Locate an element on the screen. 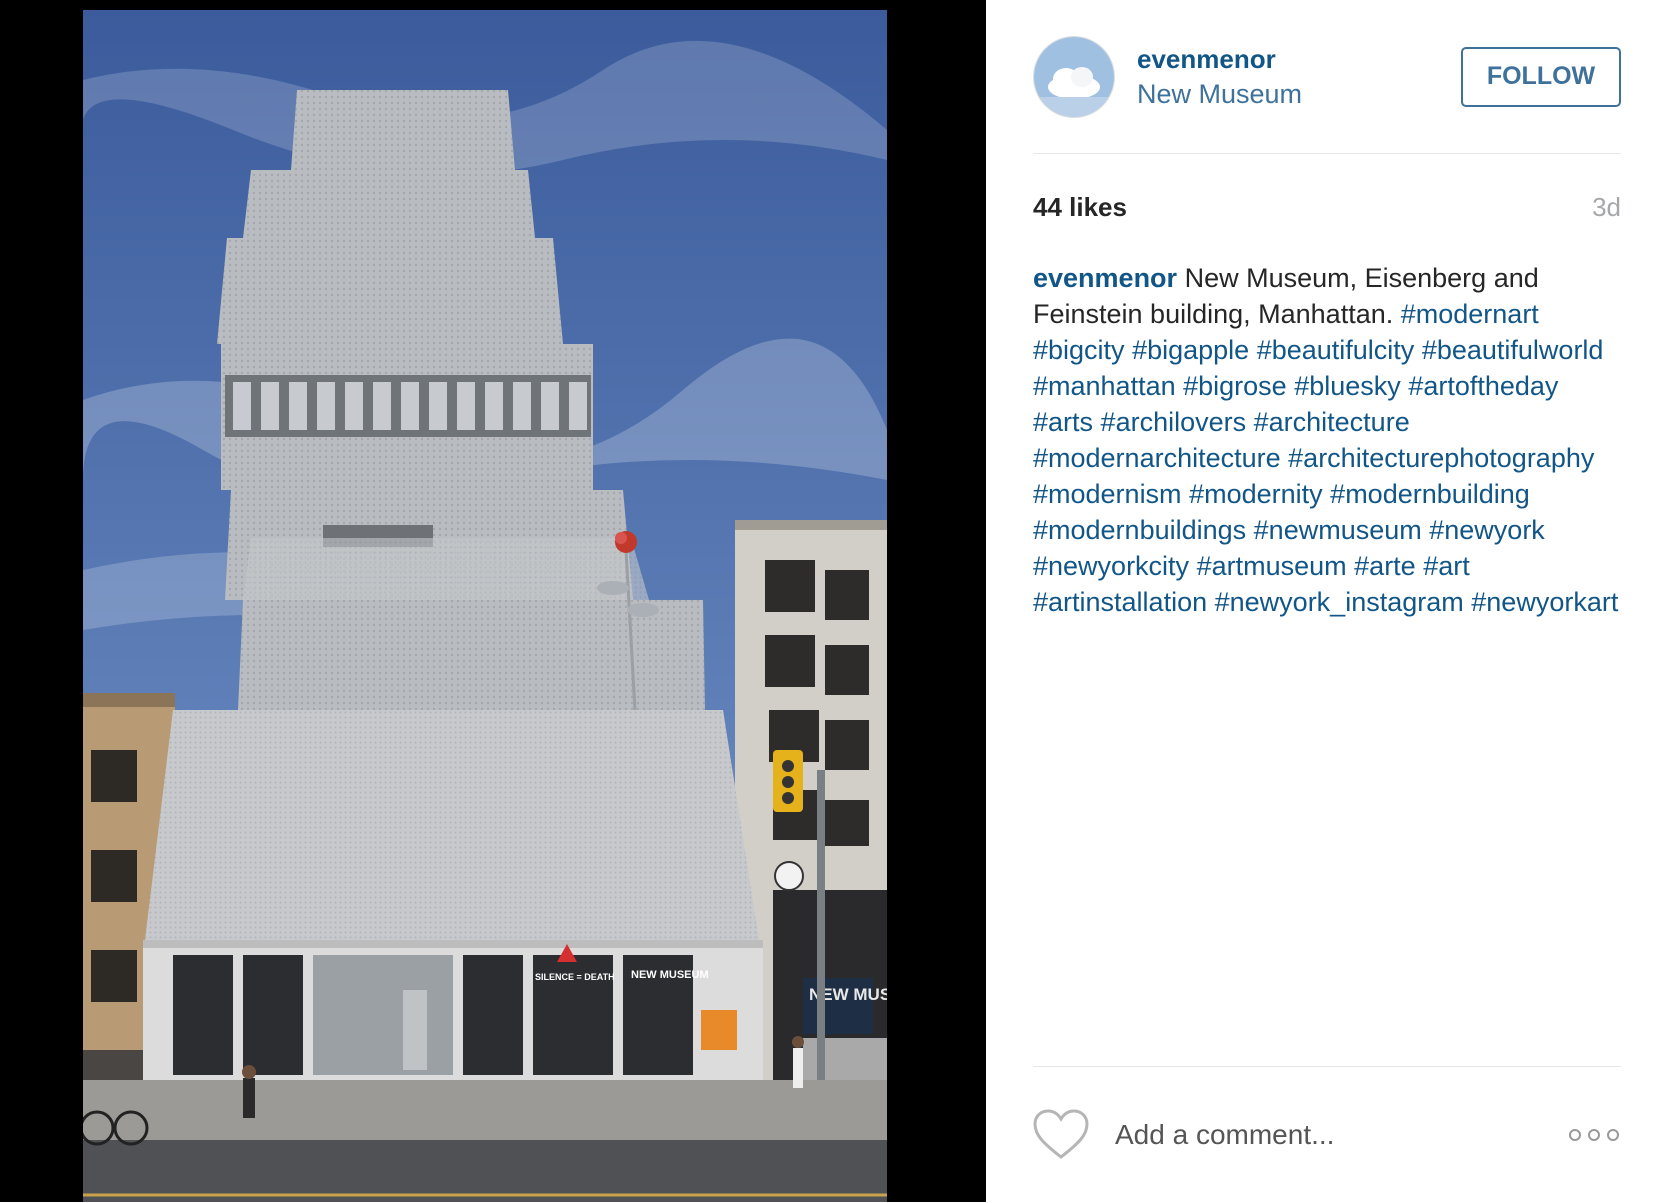  heart-icon is located at coordinates (1061, 1135).